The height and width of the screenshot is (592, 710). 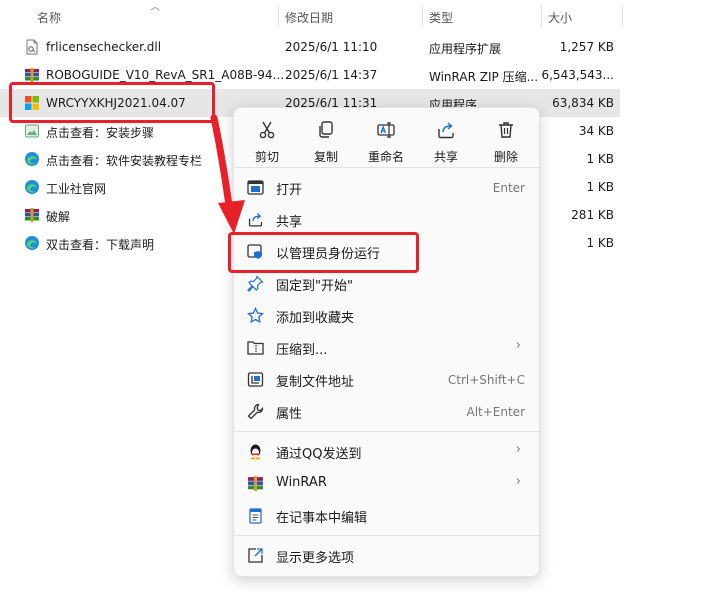 What do you see at coordinates (227, 174) in the screenshot?
I see `annotation-arrow-icon` at bounding box center [227, 174].